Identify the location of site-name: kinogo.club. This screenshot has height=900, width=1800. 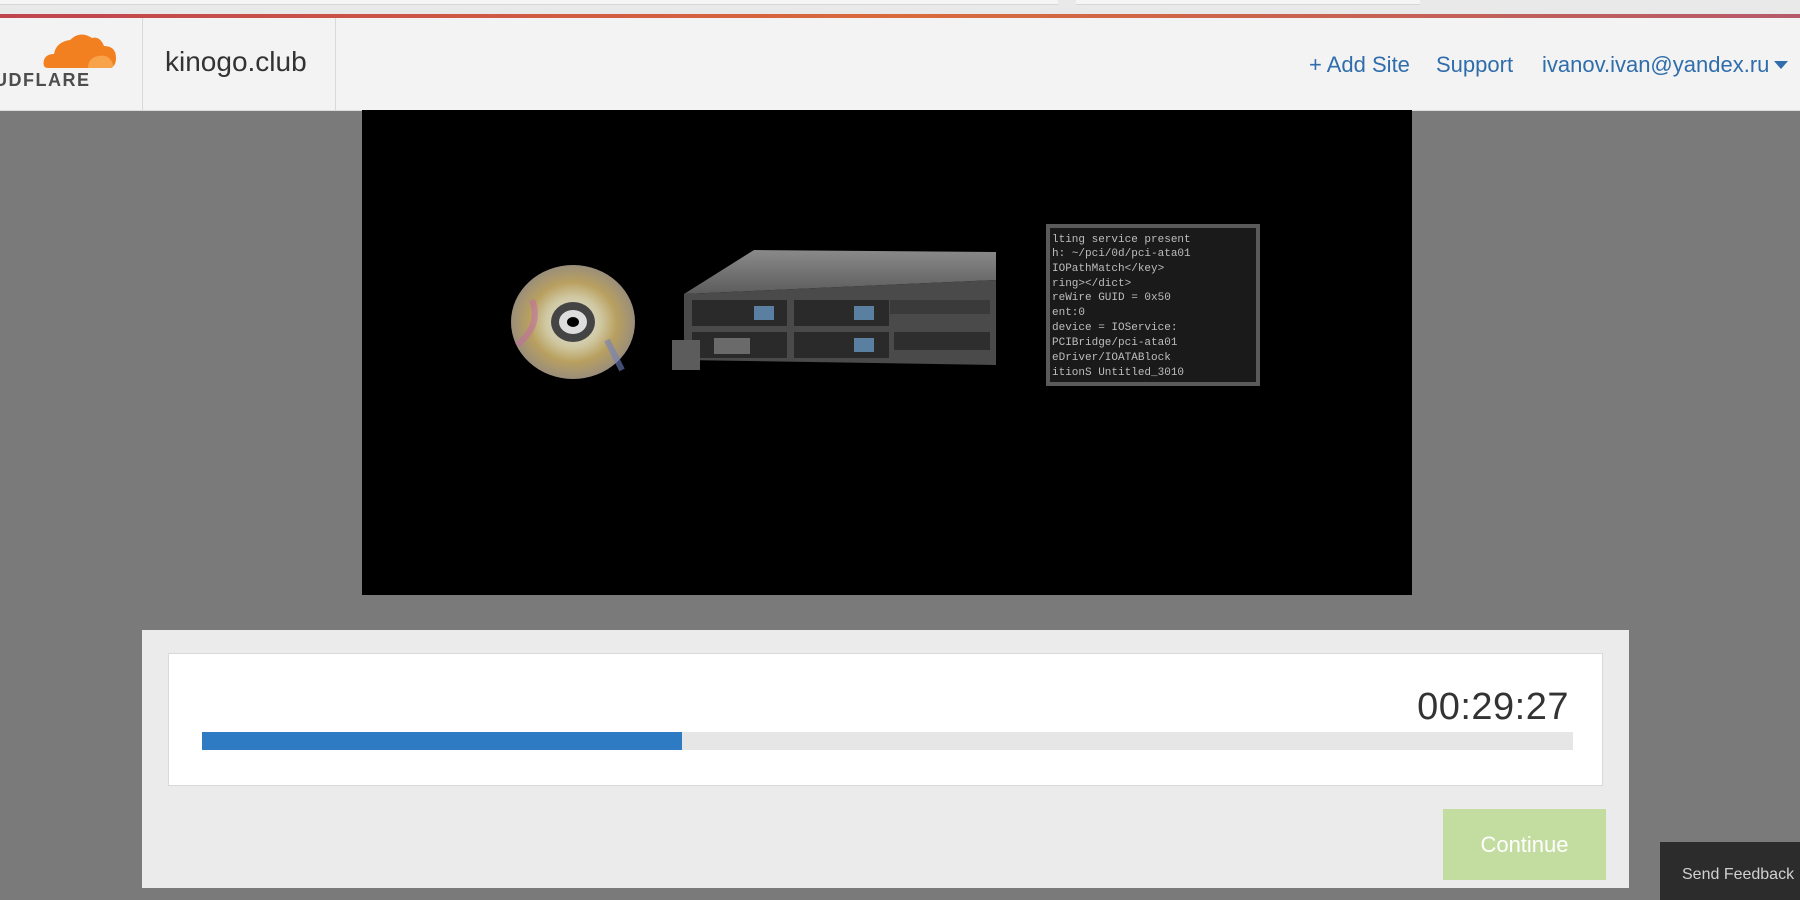
(236, 61).